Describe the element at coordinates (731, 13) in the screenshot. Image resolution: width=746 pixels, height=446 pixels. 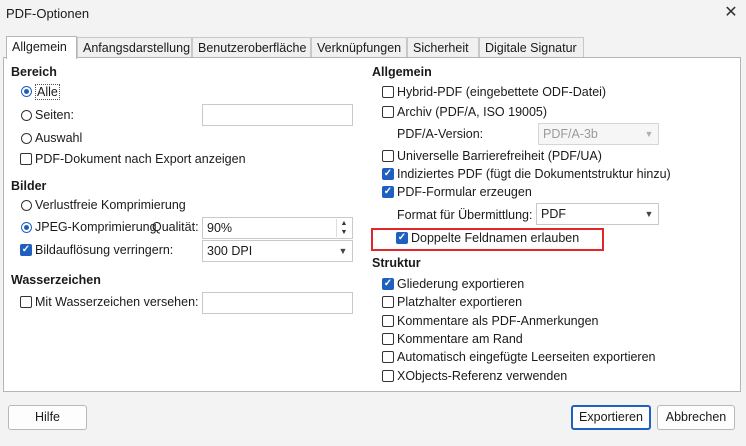
I see `close-icon: ✕` at that location.